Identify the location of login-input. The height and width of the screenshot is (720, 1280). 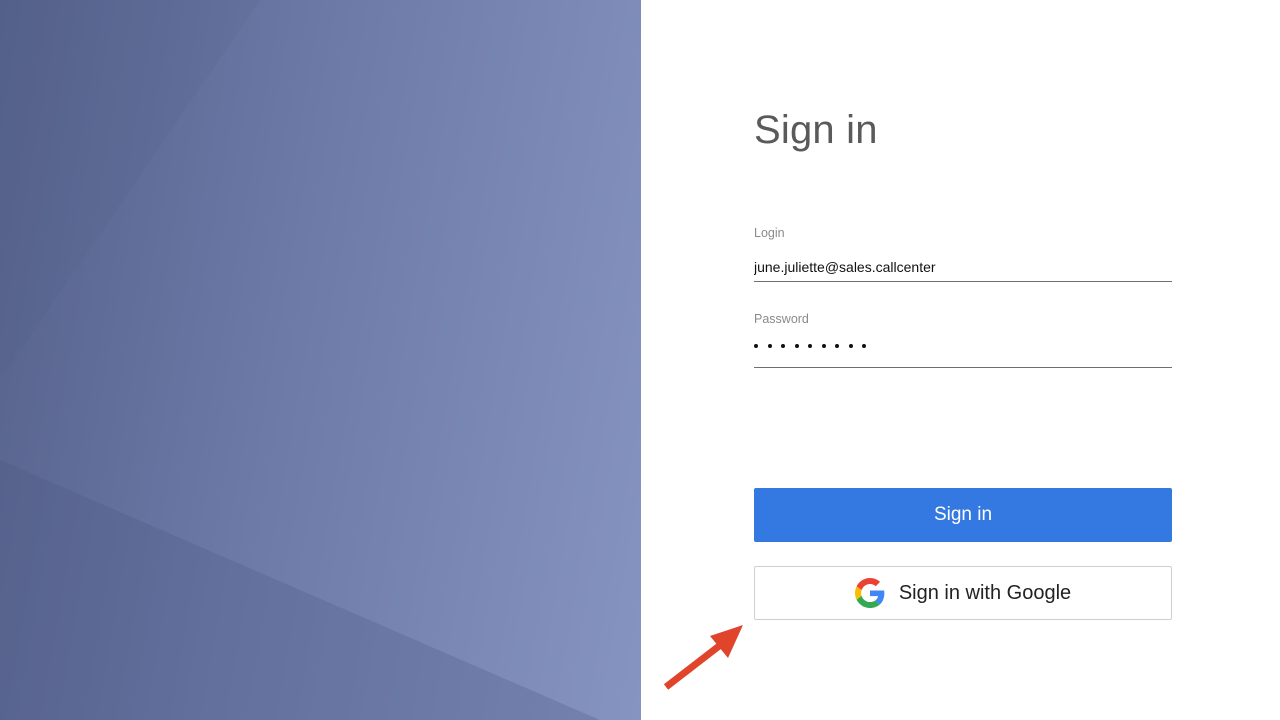
(963, 262).